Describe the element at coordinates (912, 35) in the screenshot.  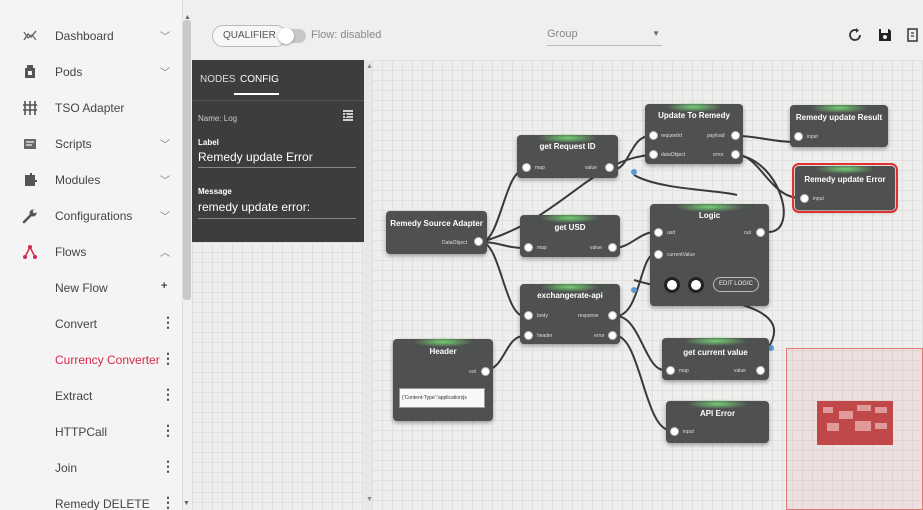
I see `export-icon` at that location.